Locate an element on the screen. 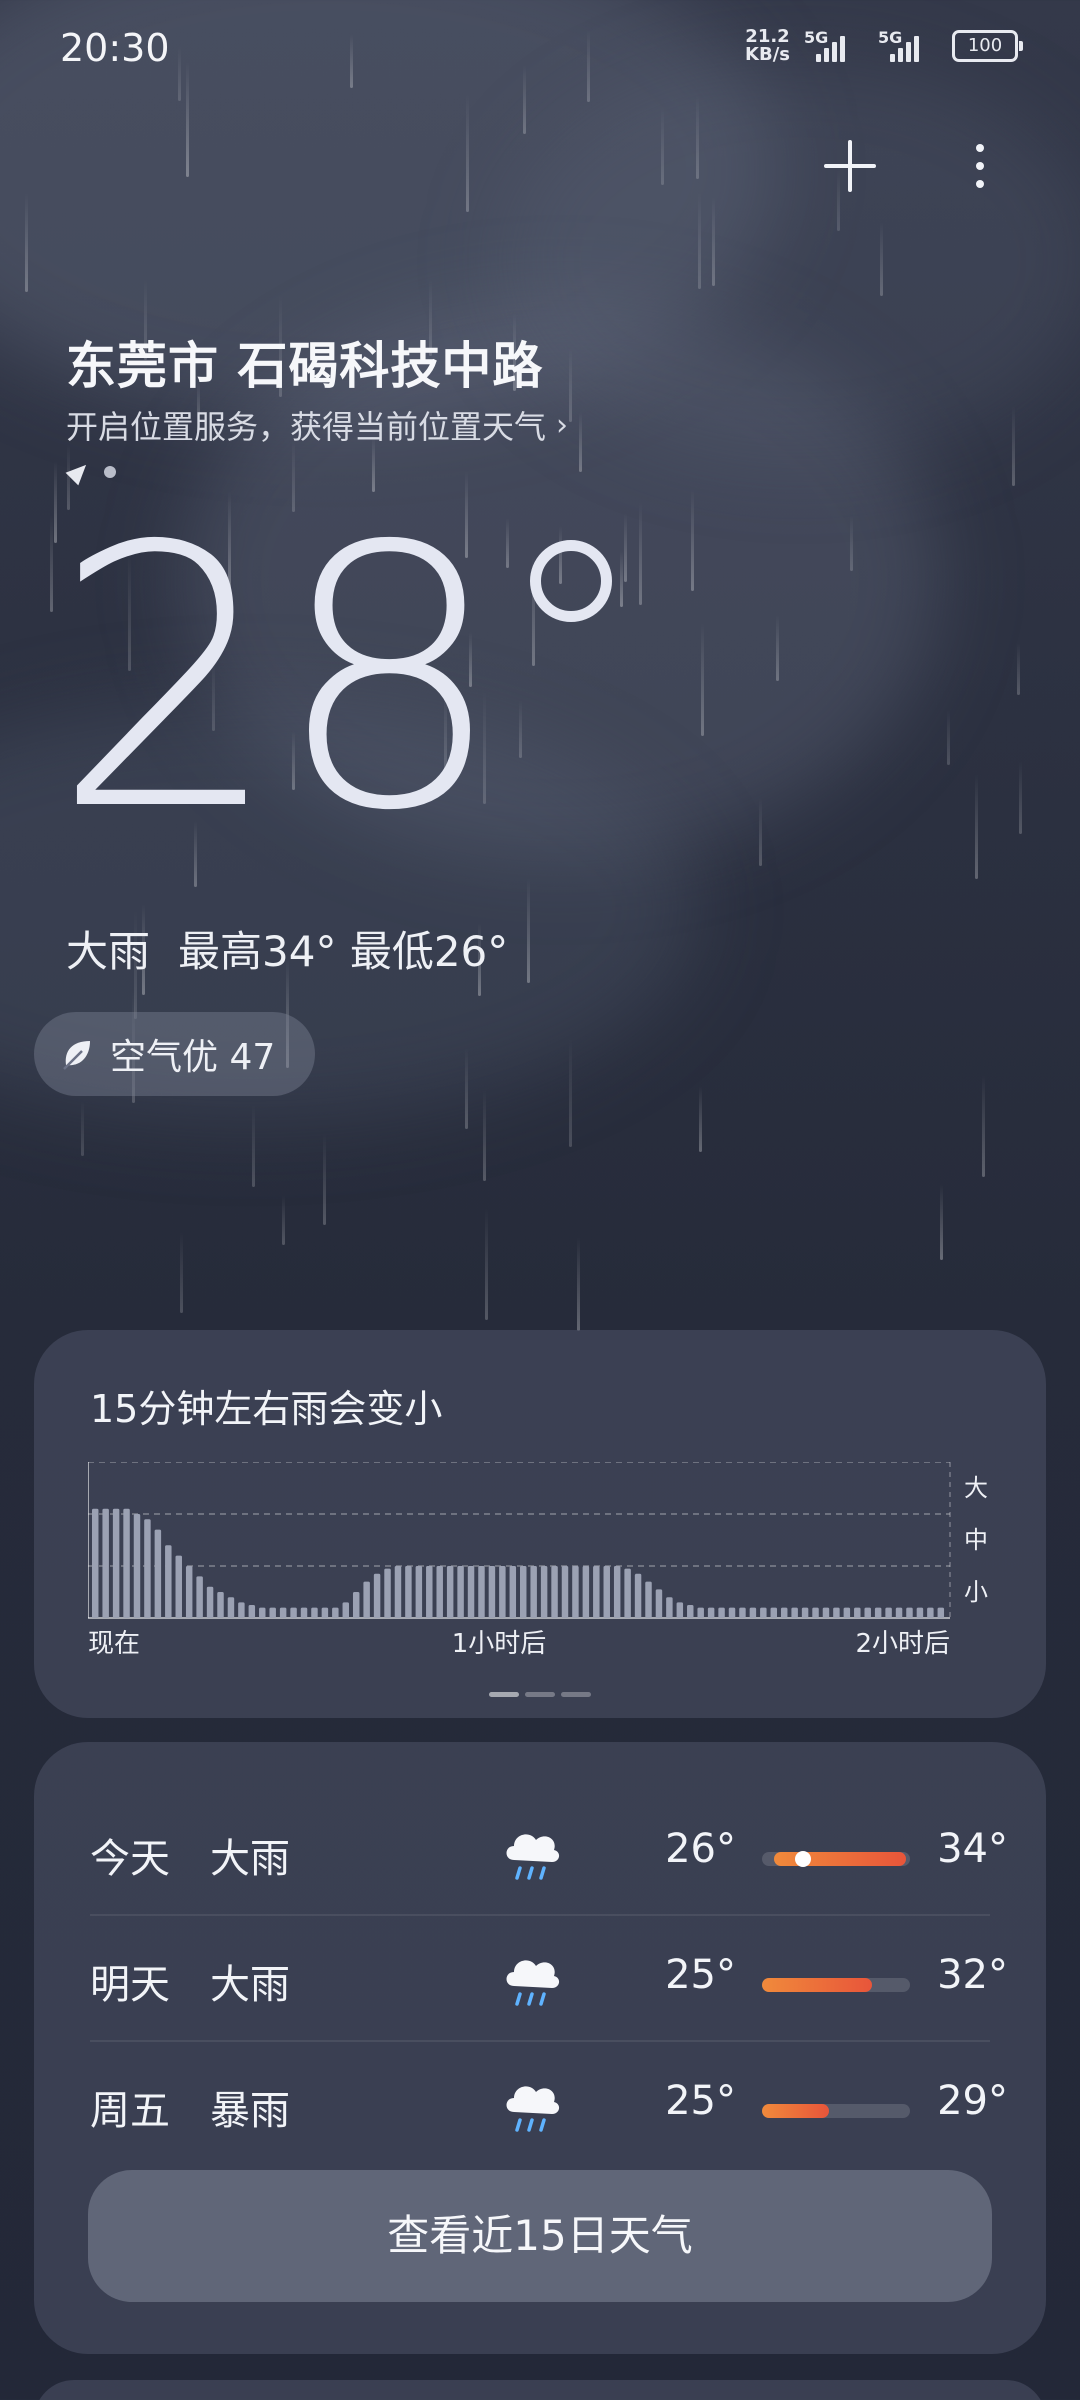 This screenshot has height=2400, width=1080. forecast-high: 34° is located at coordinates (972, 1849).